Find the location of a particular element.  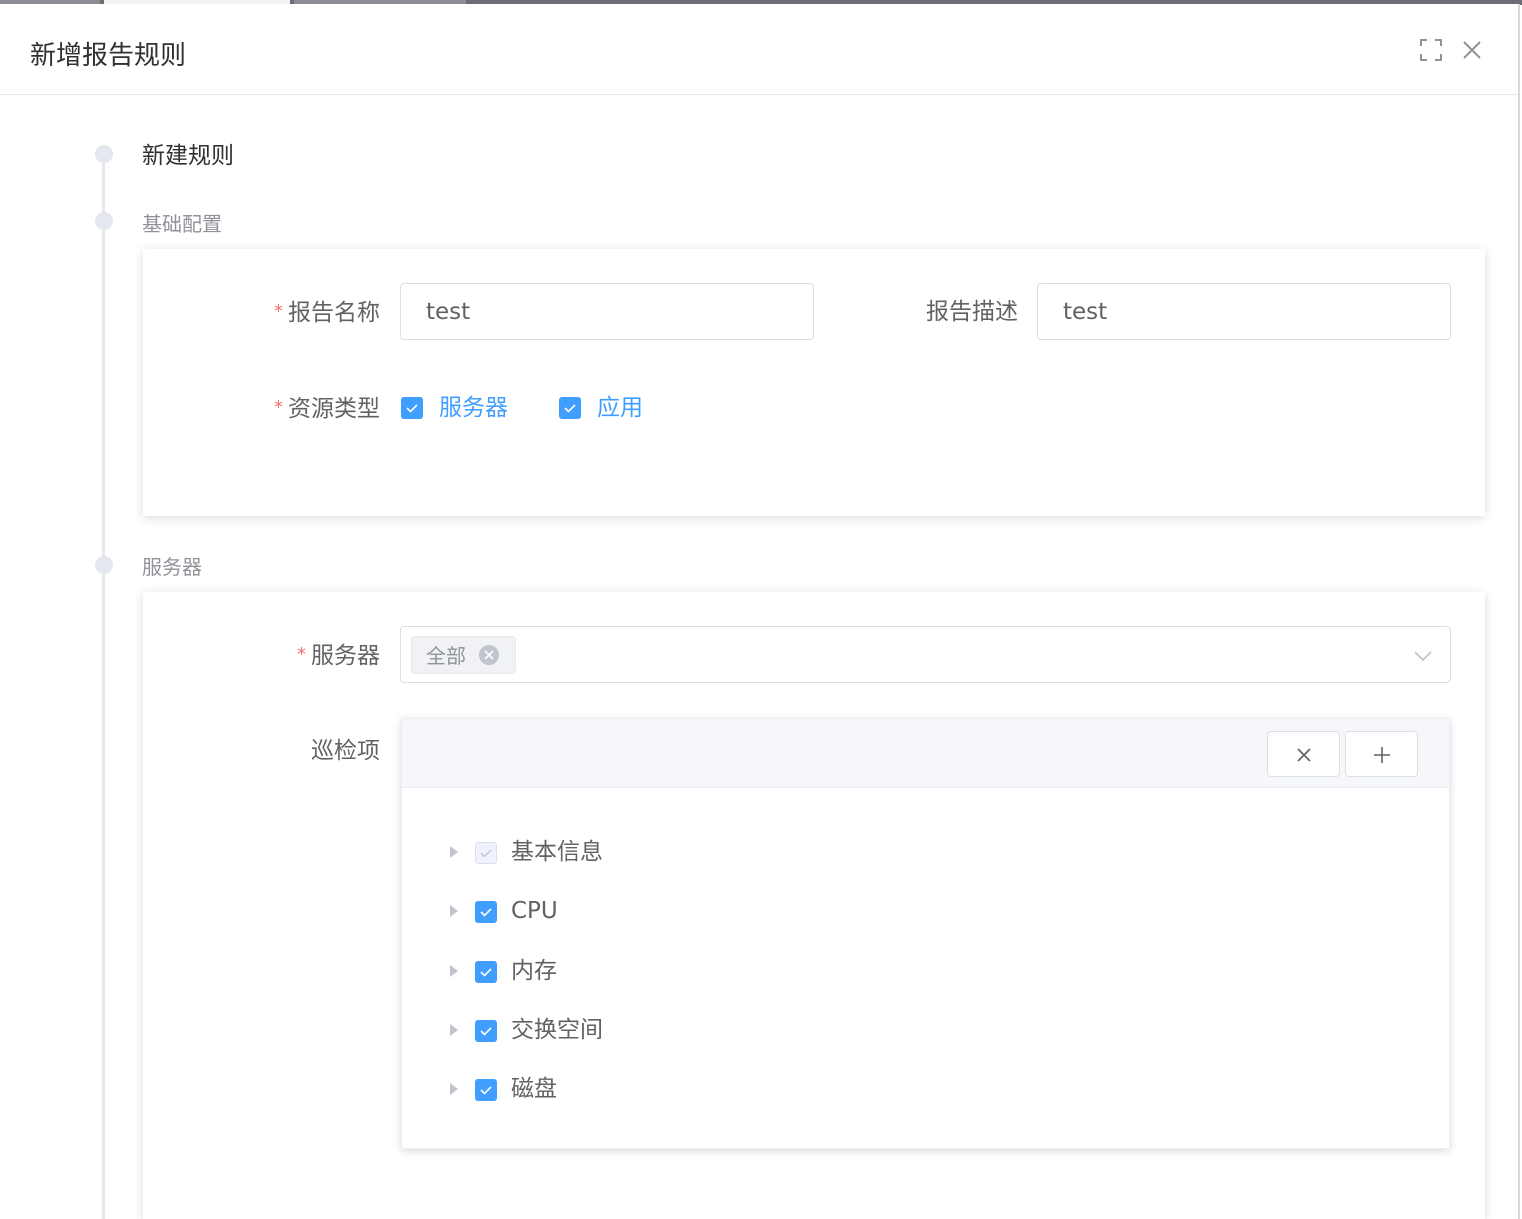

report-desc-label: 报告描述 is located at coordinates (972, 312).